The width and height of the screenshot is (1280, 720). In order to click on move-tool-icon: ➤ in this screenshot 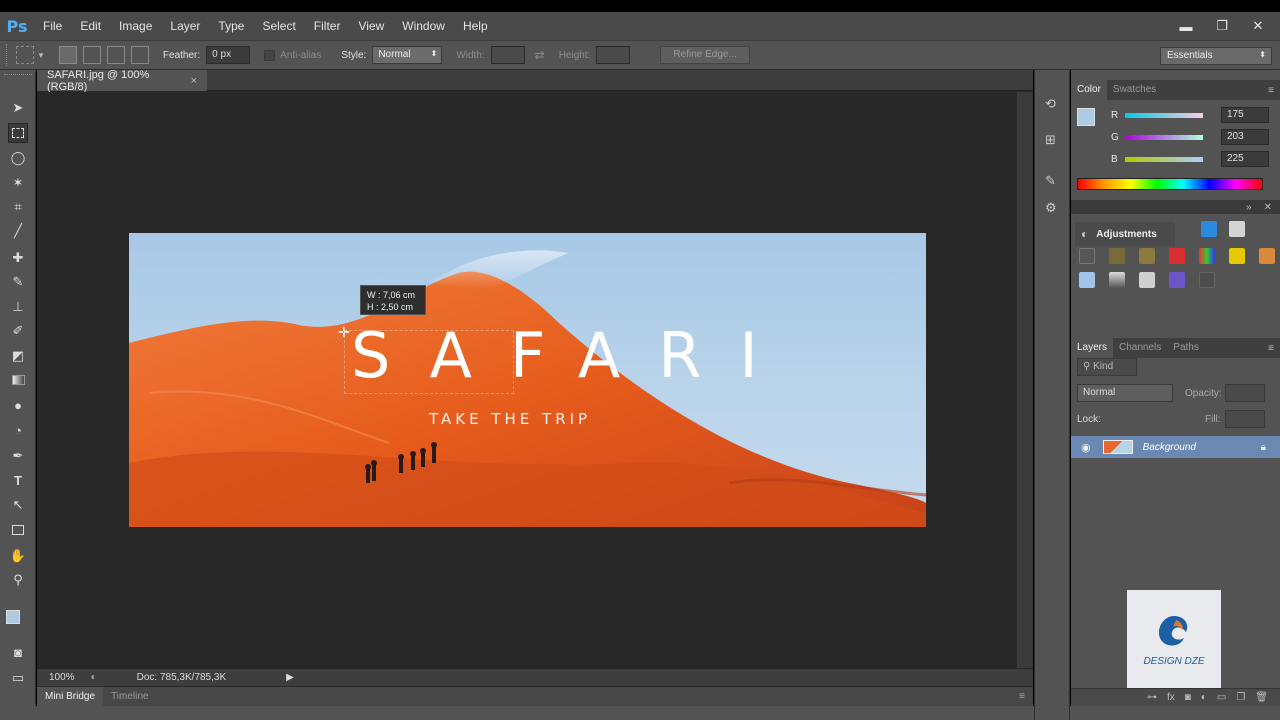, I will do `click(18, 108)`.